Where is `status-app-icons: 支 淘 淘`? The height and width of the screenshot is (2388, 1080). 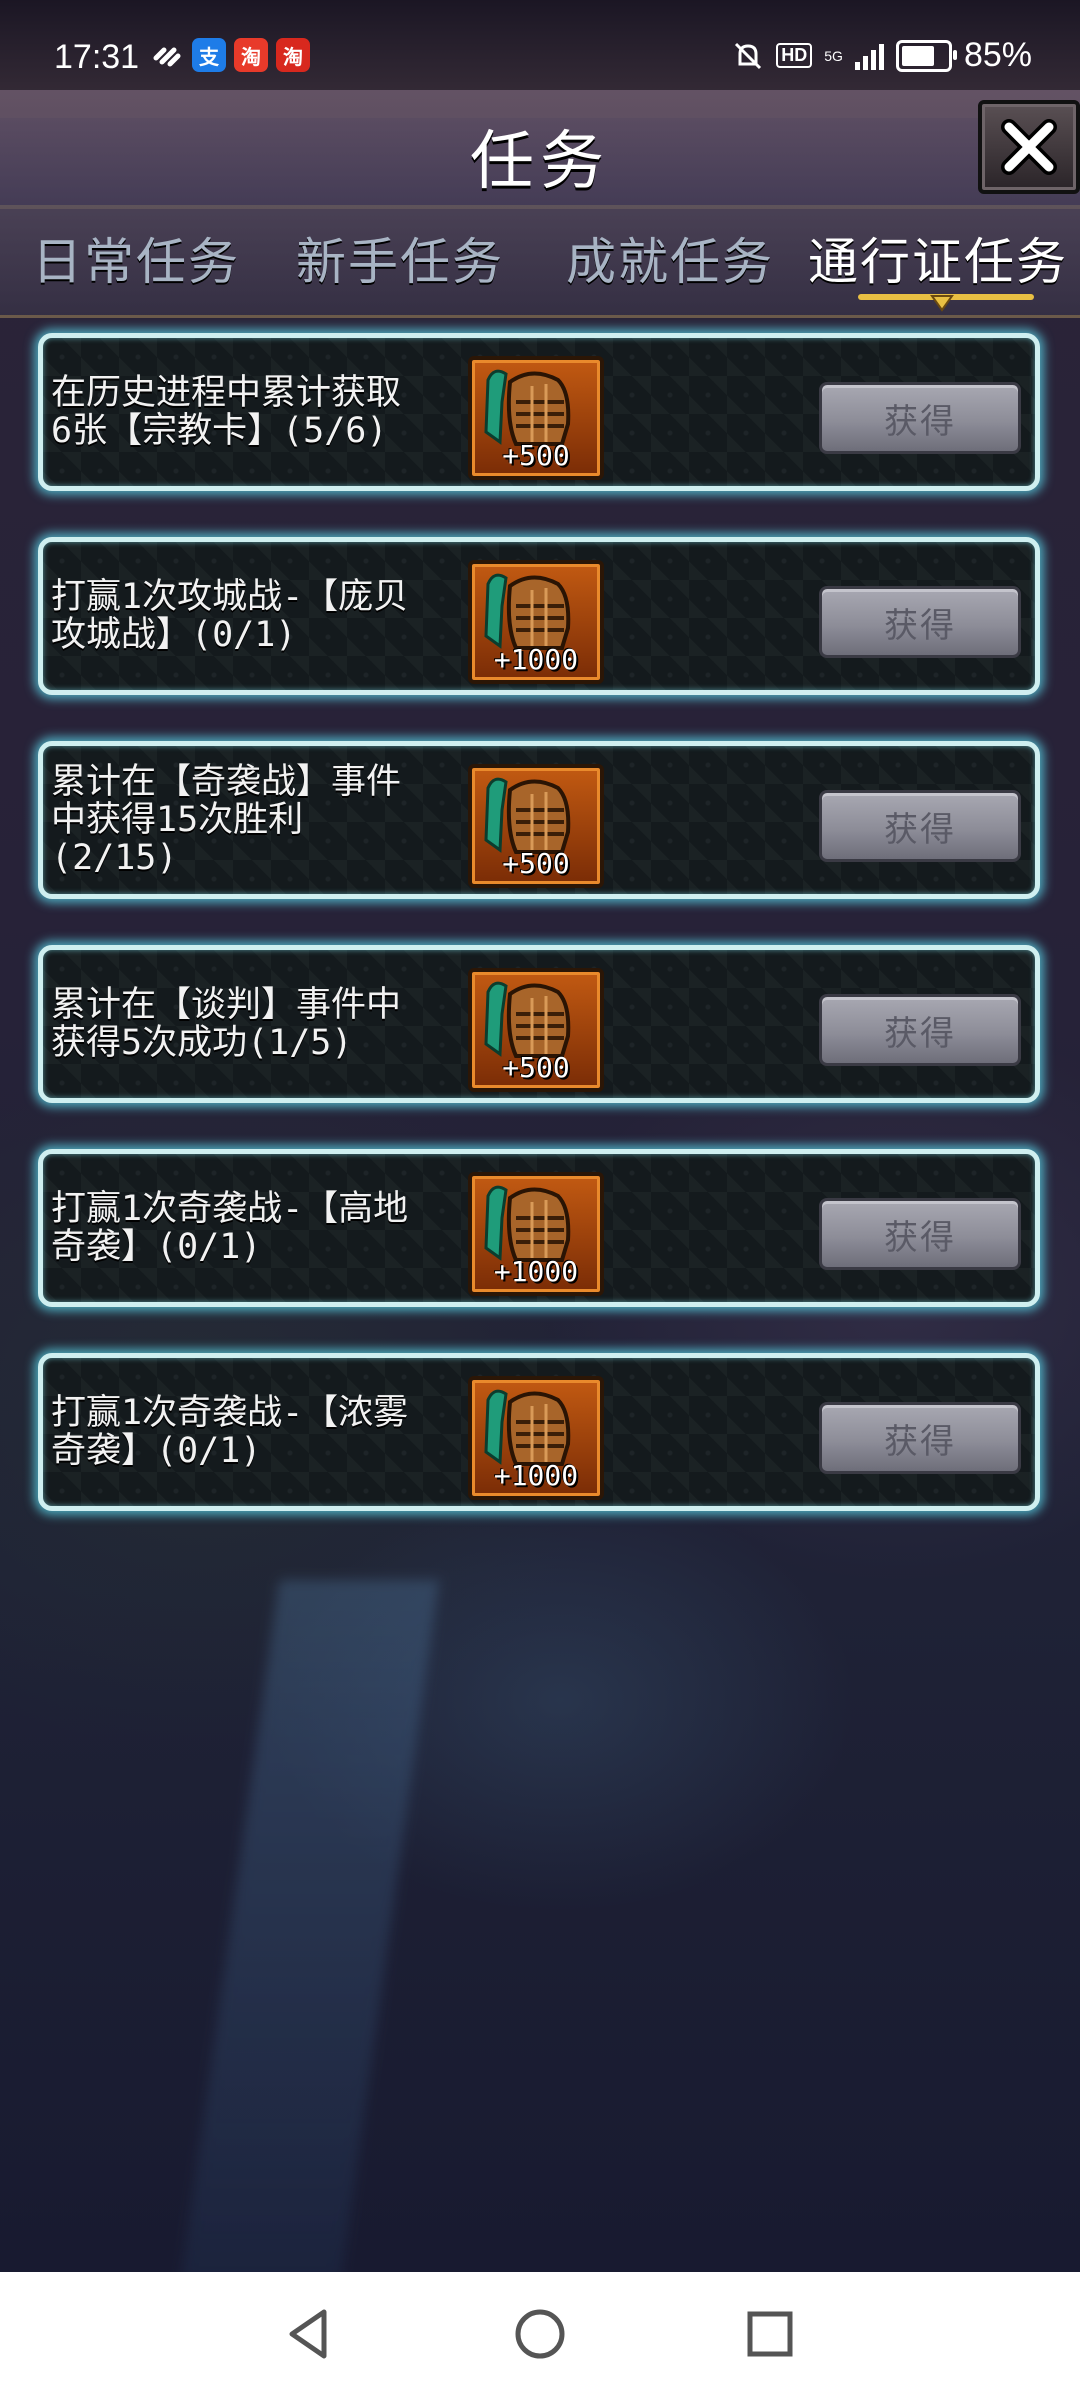 status-app-icons: 支 淘 淘 is located at coordinates (230, 55).